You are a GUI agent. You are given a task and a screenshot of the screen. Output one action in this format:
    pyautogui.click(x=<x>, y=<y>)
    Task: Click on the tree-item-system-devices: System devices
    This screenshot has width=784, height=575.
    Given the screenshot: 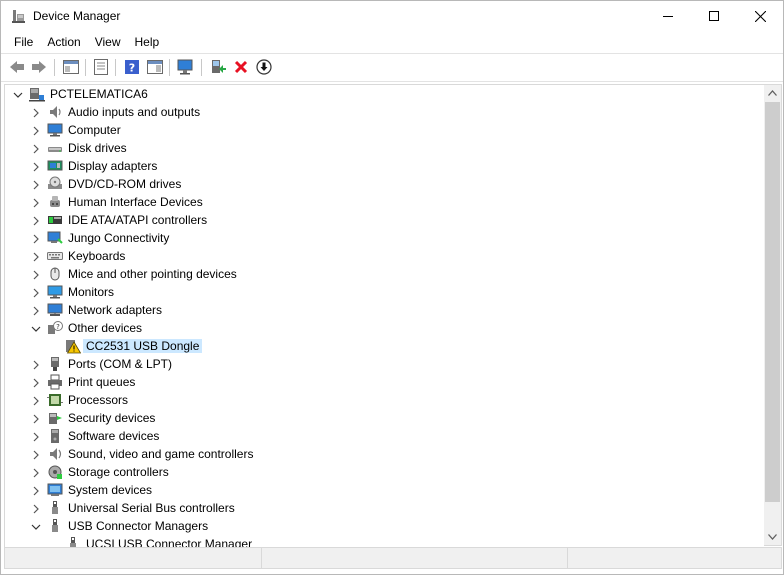 What is the action you would take?
    pyautogui.click(x=384, y=490)
    